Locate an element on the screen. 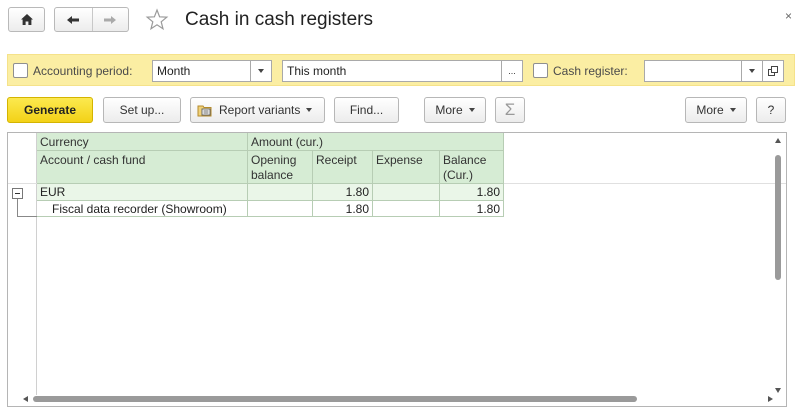  period-type-dropdown-button is located at coordinates (261, 71).